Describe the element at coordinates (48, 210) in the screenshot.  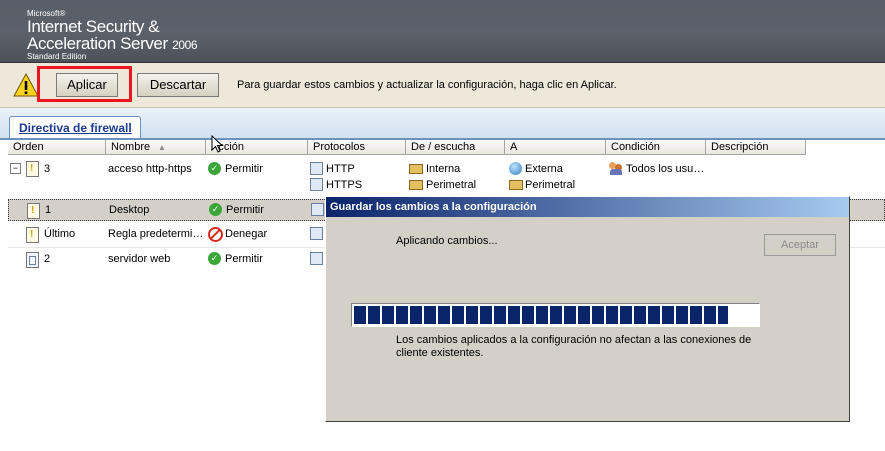
I see `row-order: 1` at that location.